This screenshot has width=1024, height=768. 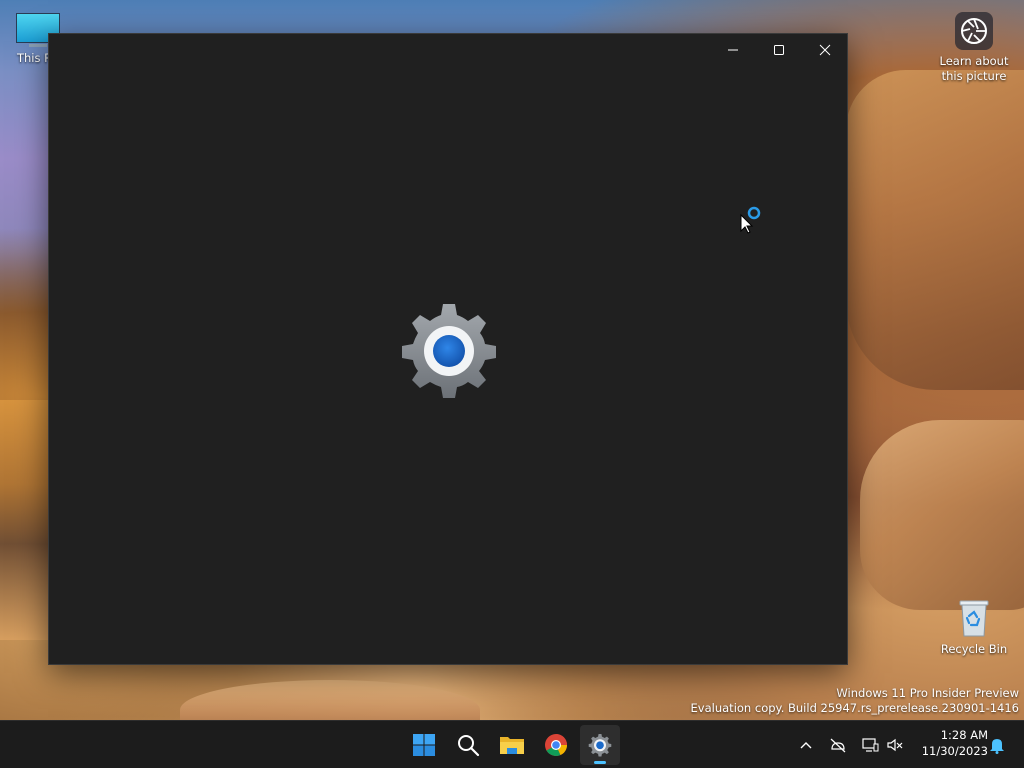 I want to click on settings-taskbar-button, so click(x=600, y=745).